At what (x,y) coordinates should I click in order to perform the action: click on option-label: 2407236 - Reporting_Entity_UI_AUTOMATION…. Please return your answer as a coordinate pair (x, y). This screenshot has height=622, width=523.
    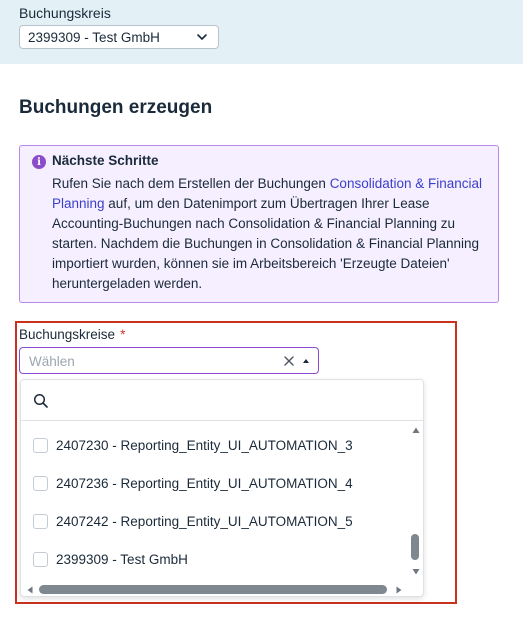
    Looking at the image, I should click on (204, 483).